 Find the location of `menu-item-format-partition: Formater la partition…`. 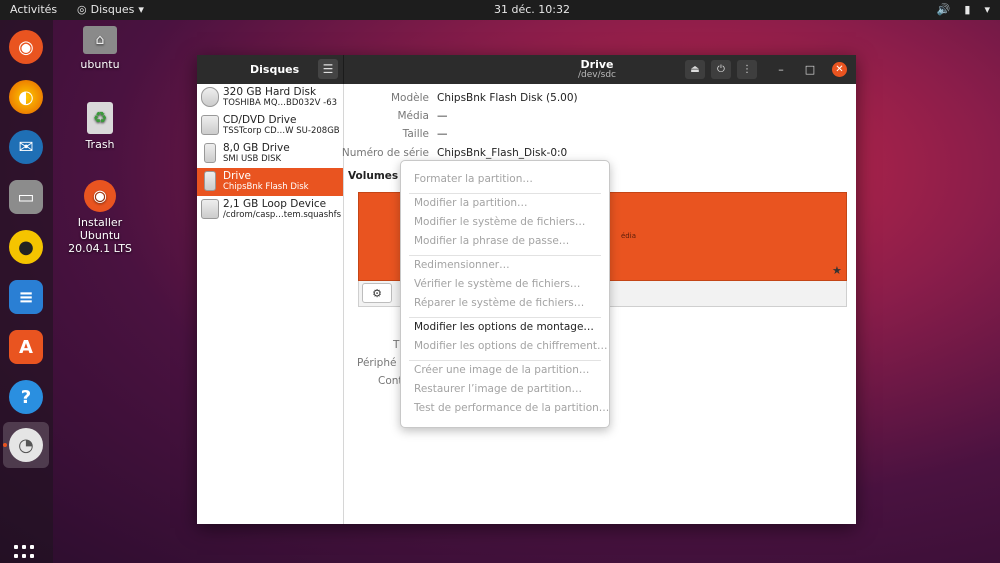

menu-item-format-partition: Formater la partition… is located at coordinates (473, 179).